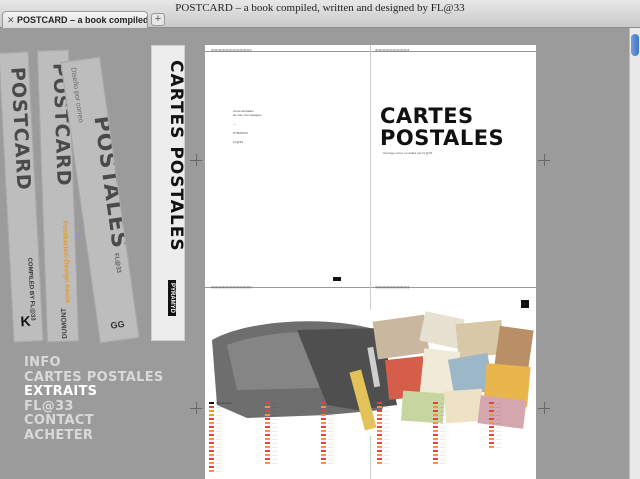 This screenshot has height=479, width=640. What do you see at coordinates (117, 324) in the screenshot?
I see `publisher-logo: GG` at bounding box center [117, 324].